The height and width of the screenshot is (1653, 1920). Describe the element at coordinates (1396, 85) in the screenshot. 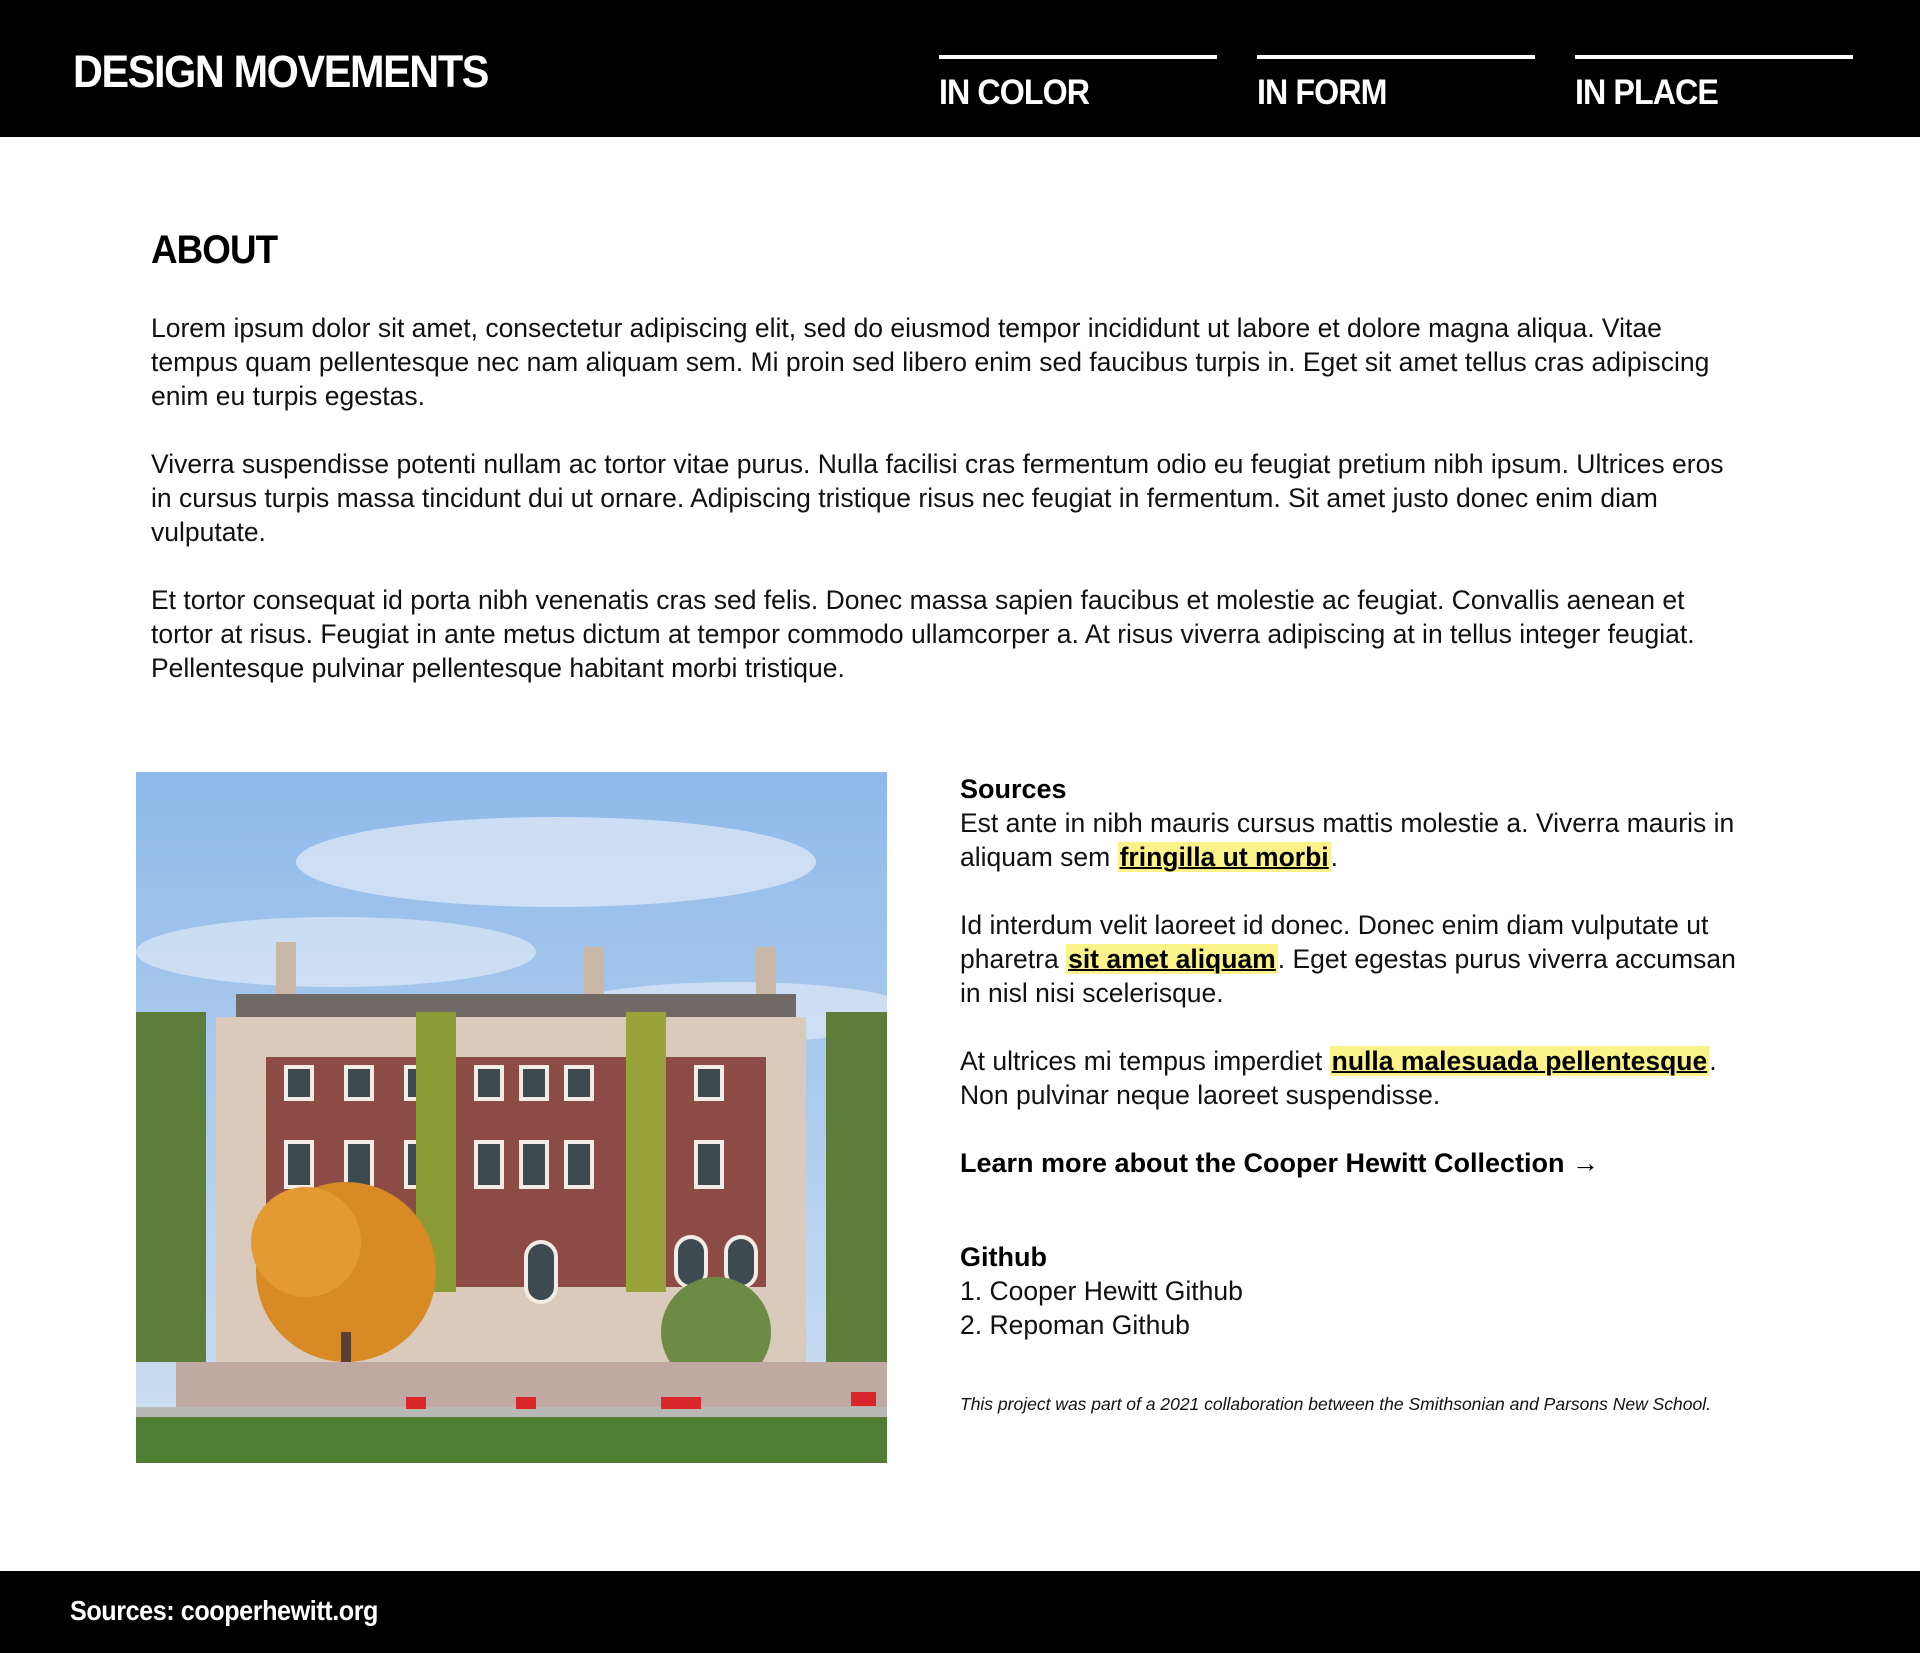

I see `nav-in-form: IN FORM` at that location.